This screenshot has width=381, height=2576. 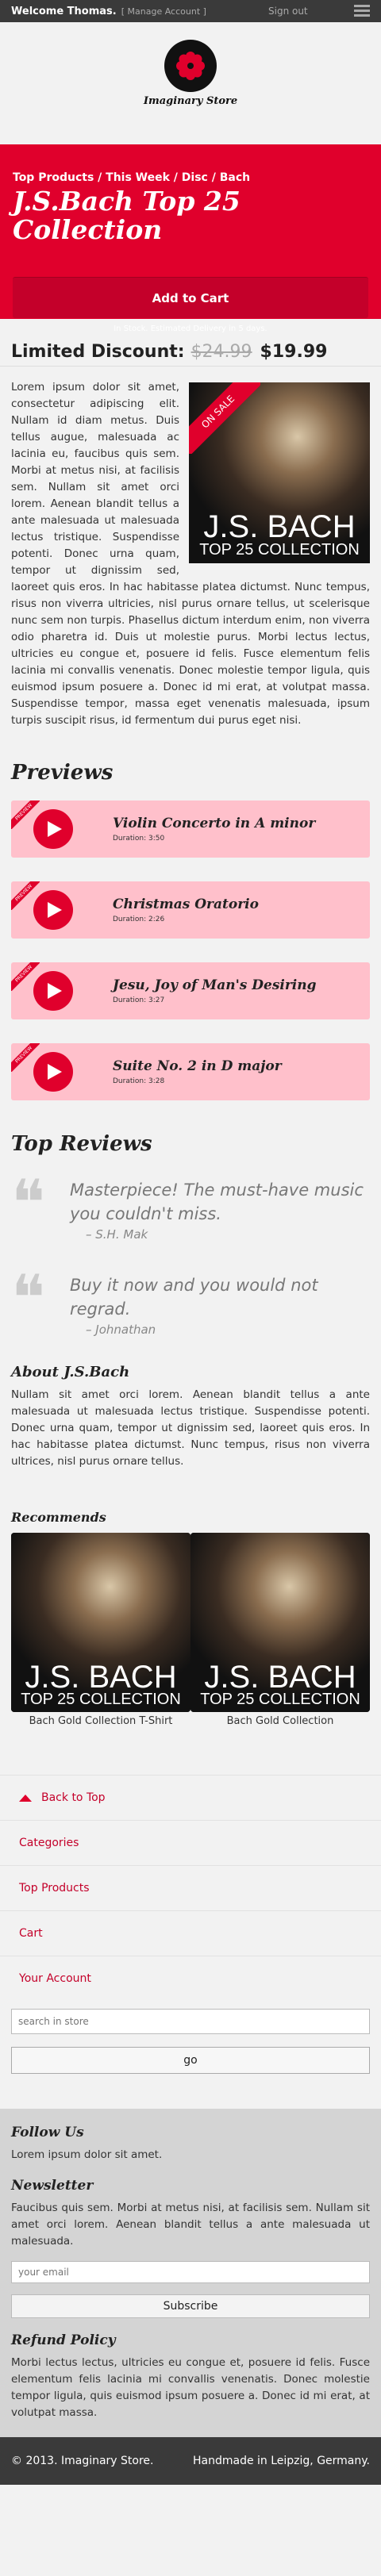 What do you see at coordinates (62, 773) in the screenshot?
I see `previews-heading: Previews` at bounding box center [62, 773].